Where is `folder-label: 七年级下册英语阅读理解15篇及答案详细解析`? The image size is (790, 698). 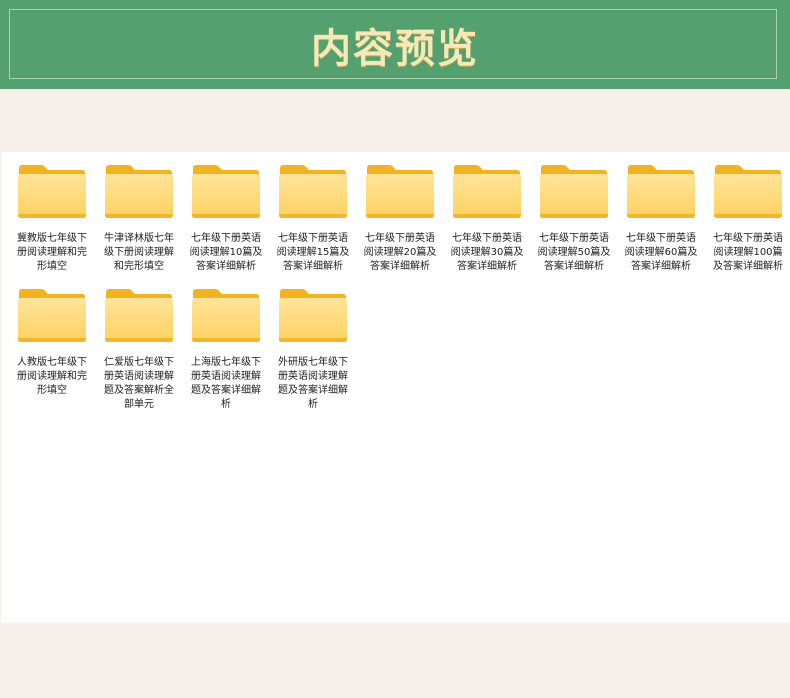 folder-label: 七年级下册英语阅读理解15篇及答案详细解析 is located at coordinates (313, 252).